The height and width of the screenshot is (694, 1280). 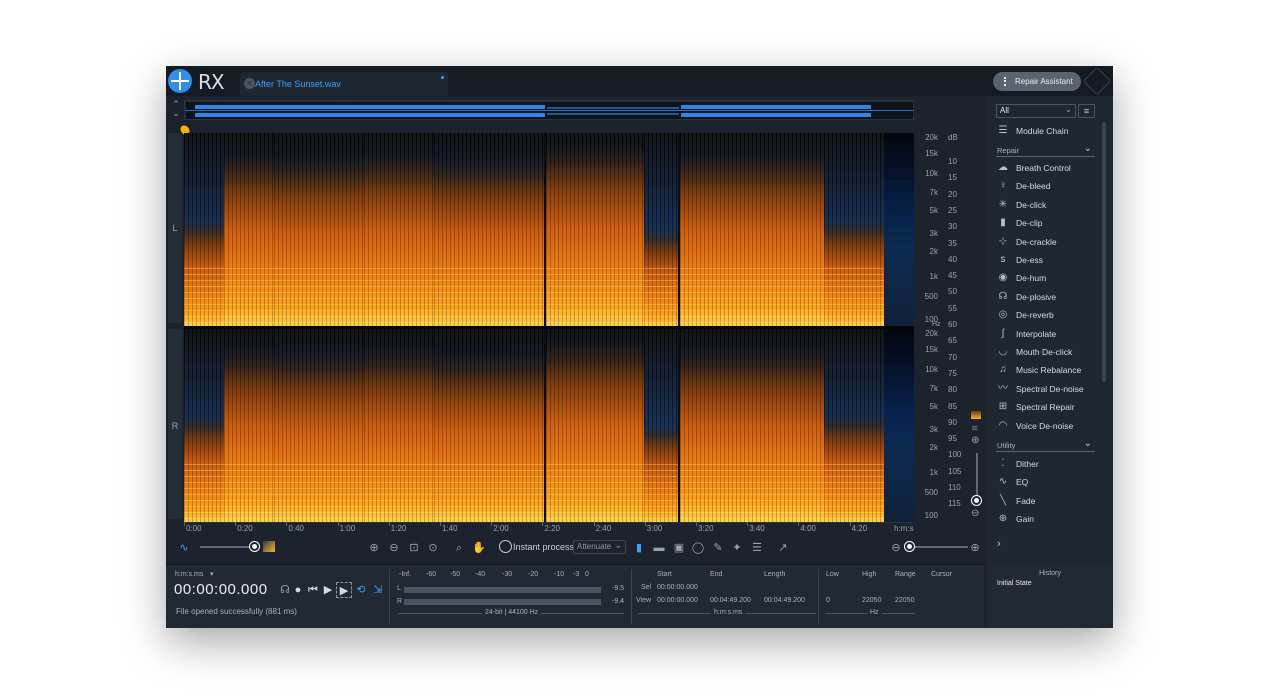 I want to click on repair-section-header: Repair, so click(x=1045, y=150).